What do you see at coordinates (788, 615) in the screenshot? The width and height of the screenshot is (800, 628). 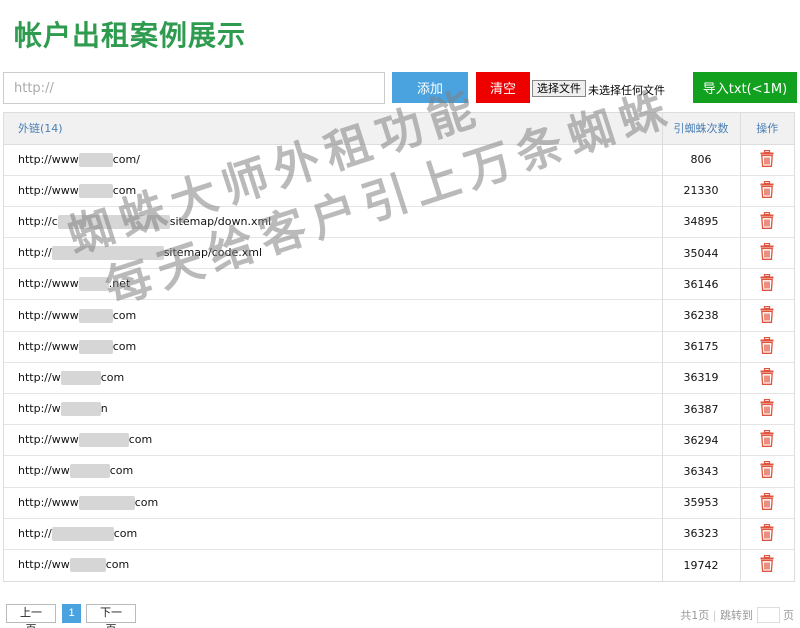 I see `page-suffix: 页` at bounding box center [788, 615].